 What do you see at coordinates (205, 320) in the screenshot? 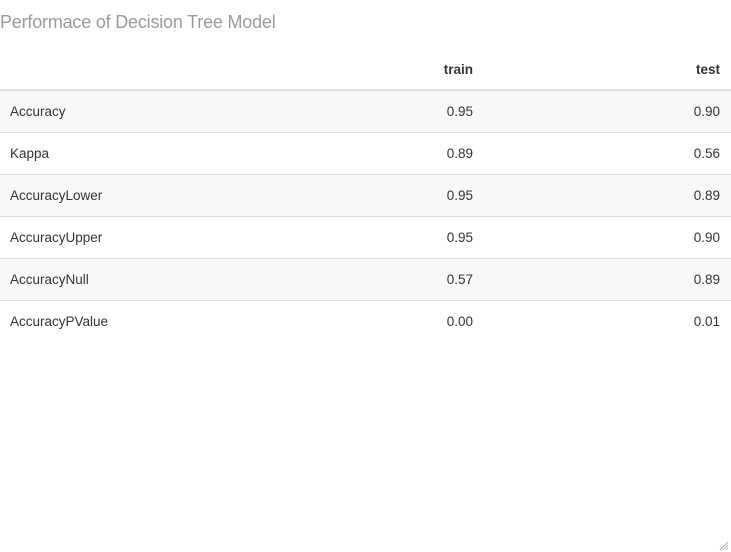
I see `row-label: AccuracyPValue` at bounding box center [205, 320].